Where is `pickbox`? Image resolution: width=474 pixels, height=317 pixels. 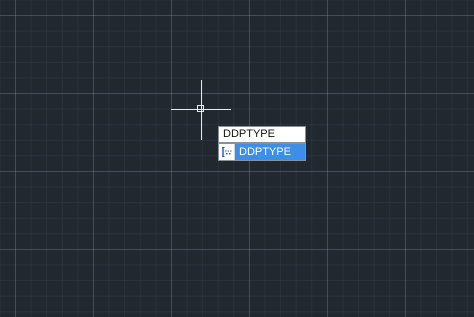 pickbox is located at coordinates (200, 108).